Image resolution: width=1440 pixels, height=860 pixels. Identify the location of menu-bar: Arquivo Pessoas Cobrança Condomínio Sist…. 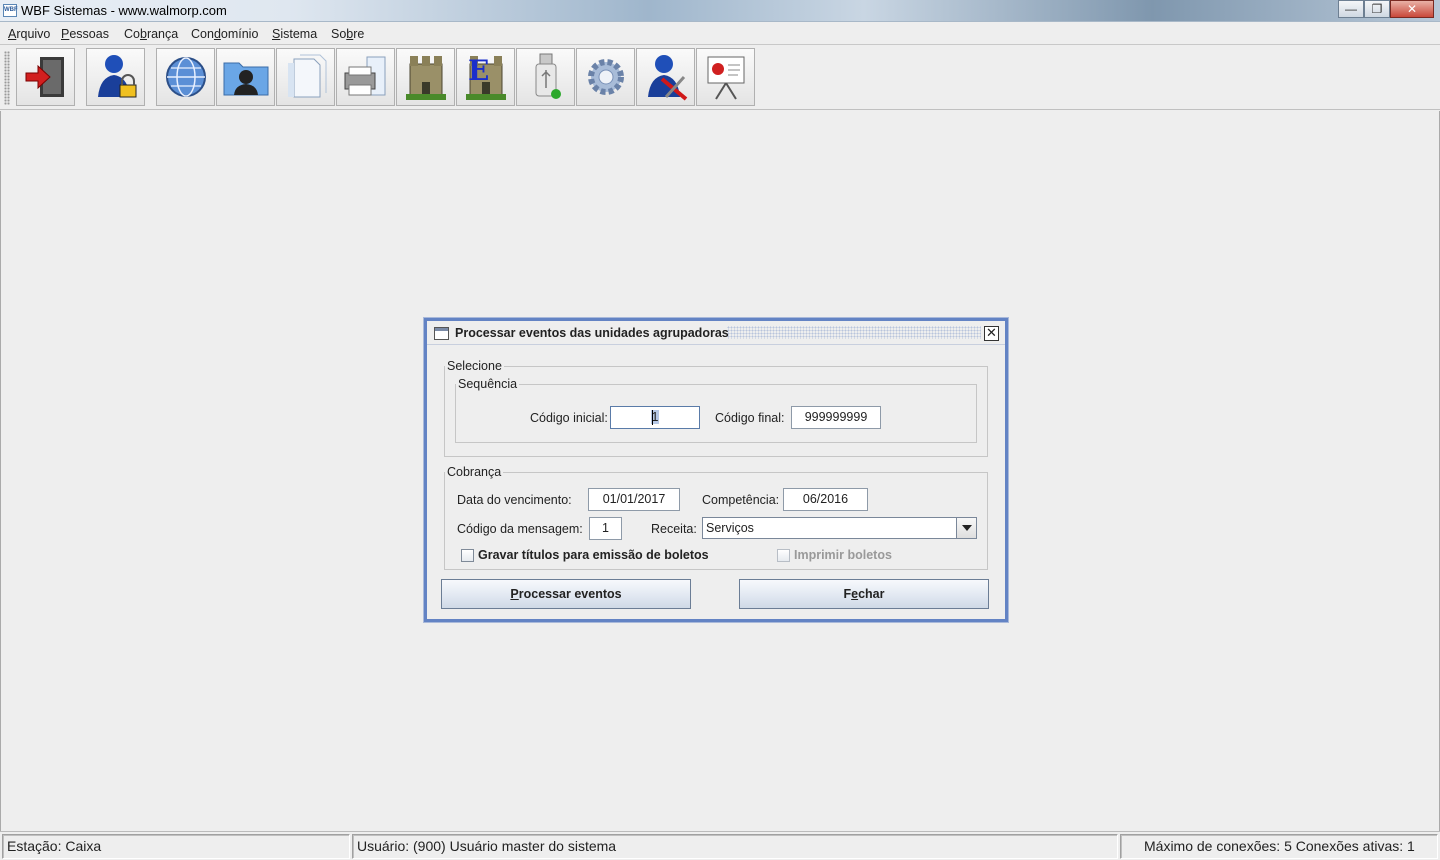
(720, 34).